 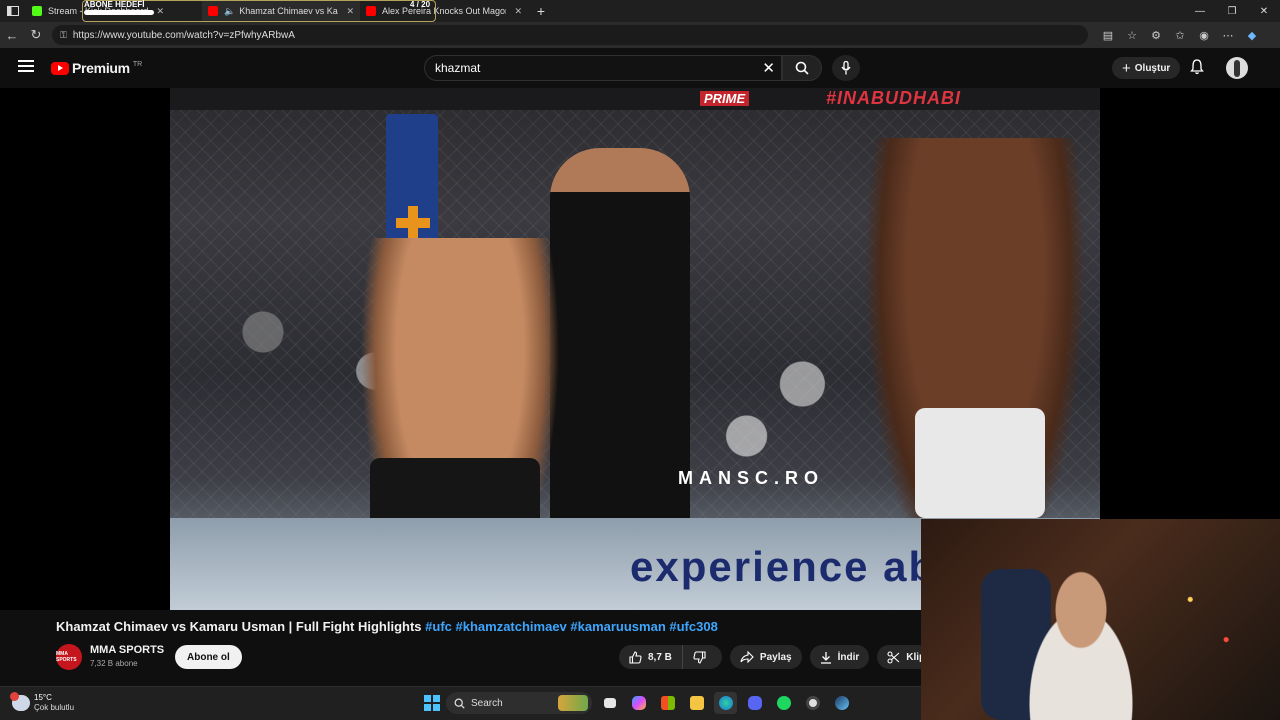 I want to click on streamer, so click(x=1081, y=639).